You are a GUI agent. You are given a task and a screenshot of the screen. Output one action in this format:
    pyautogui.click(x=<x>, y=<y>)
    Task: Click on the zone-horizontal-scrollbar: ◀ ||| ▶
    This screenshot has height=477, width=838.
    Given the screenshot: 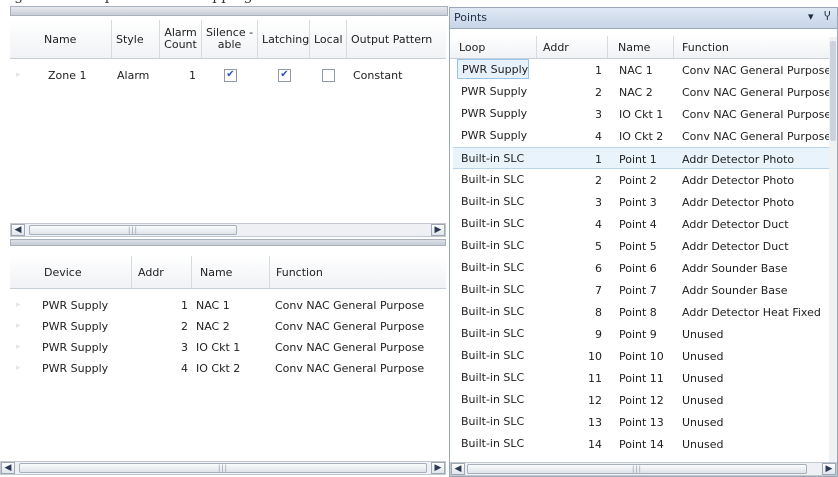 What is the action you would take?
    pyautogui.click(x=228, y=230)
    